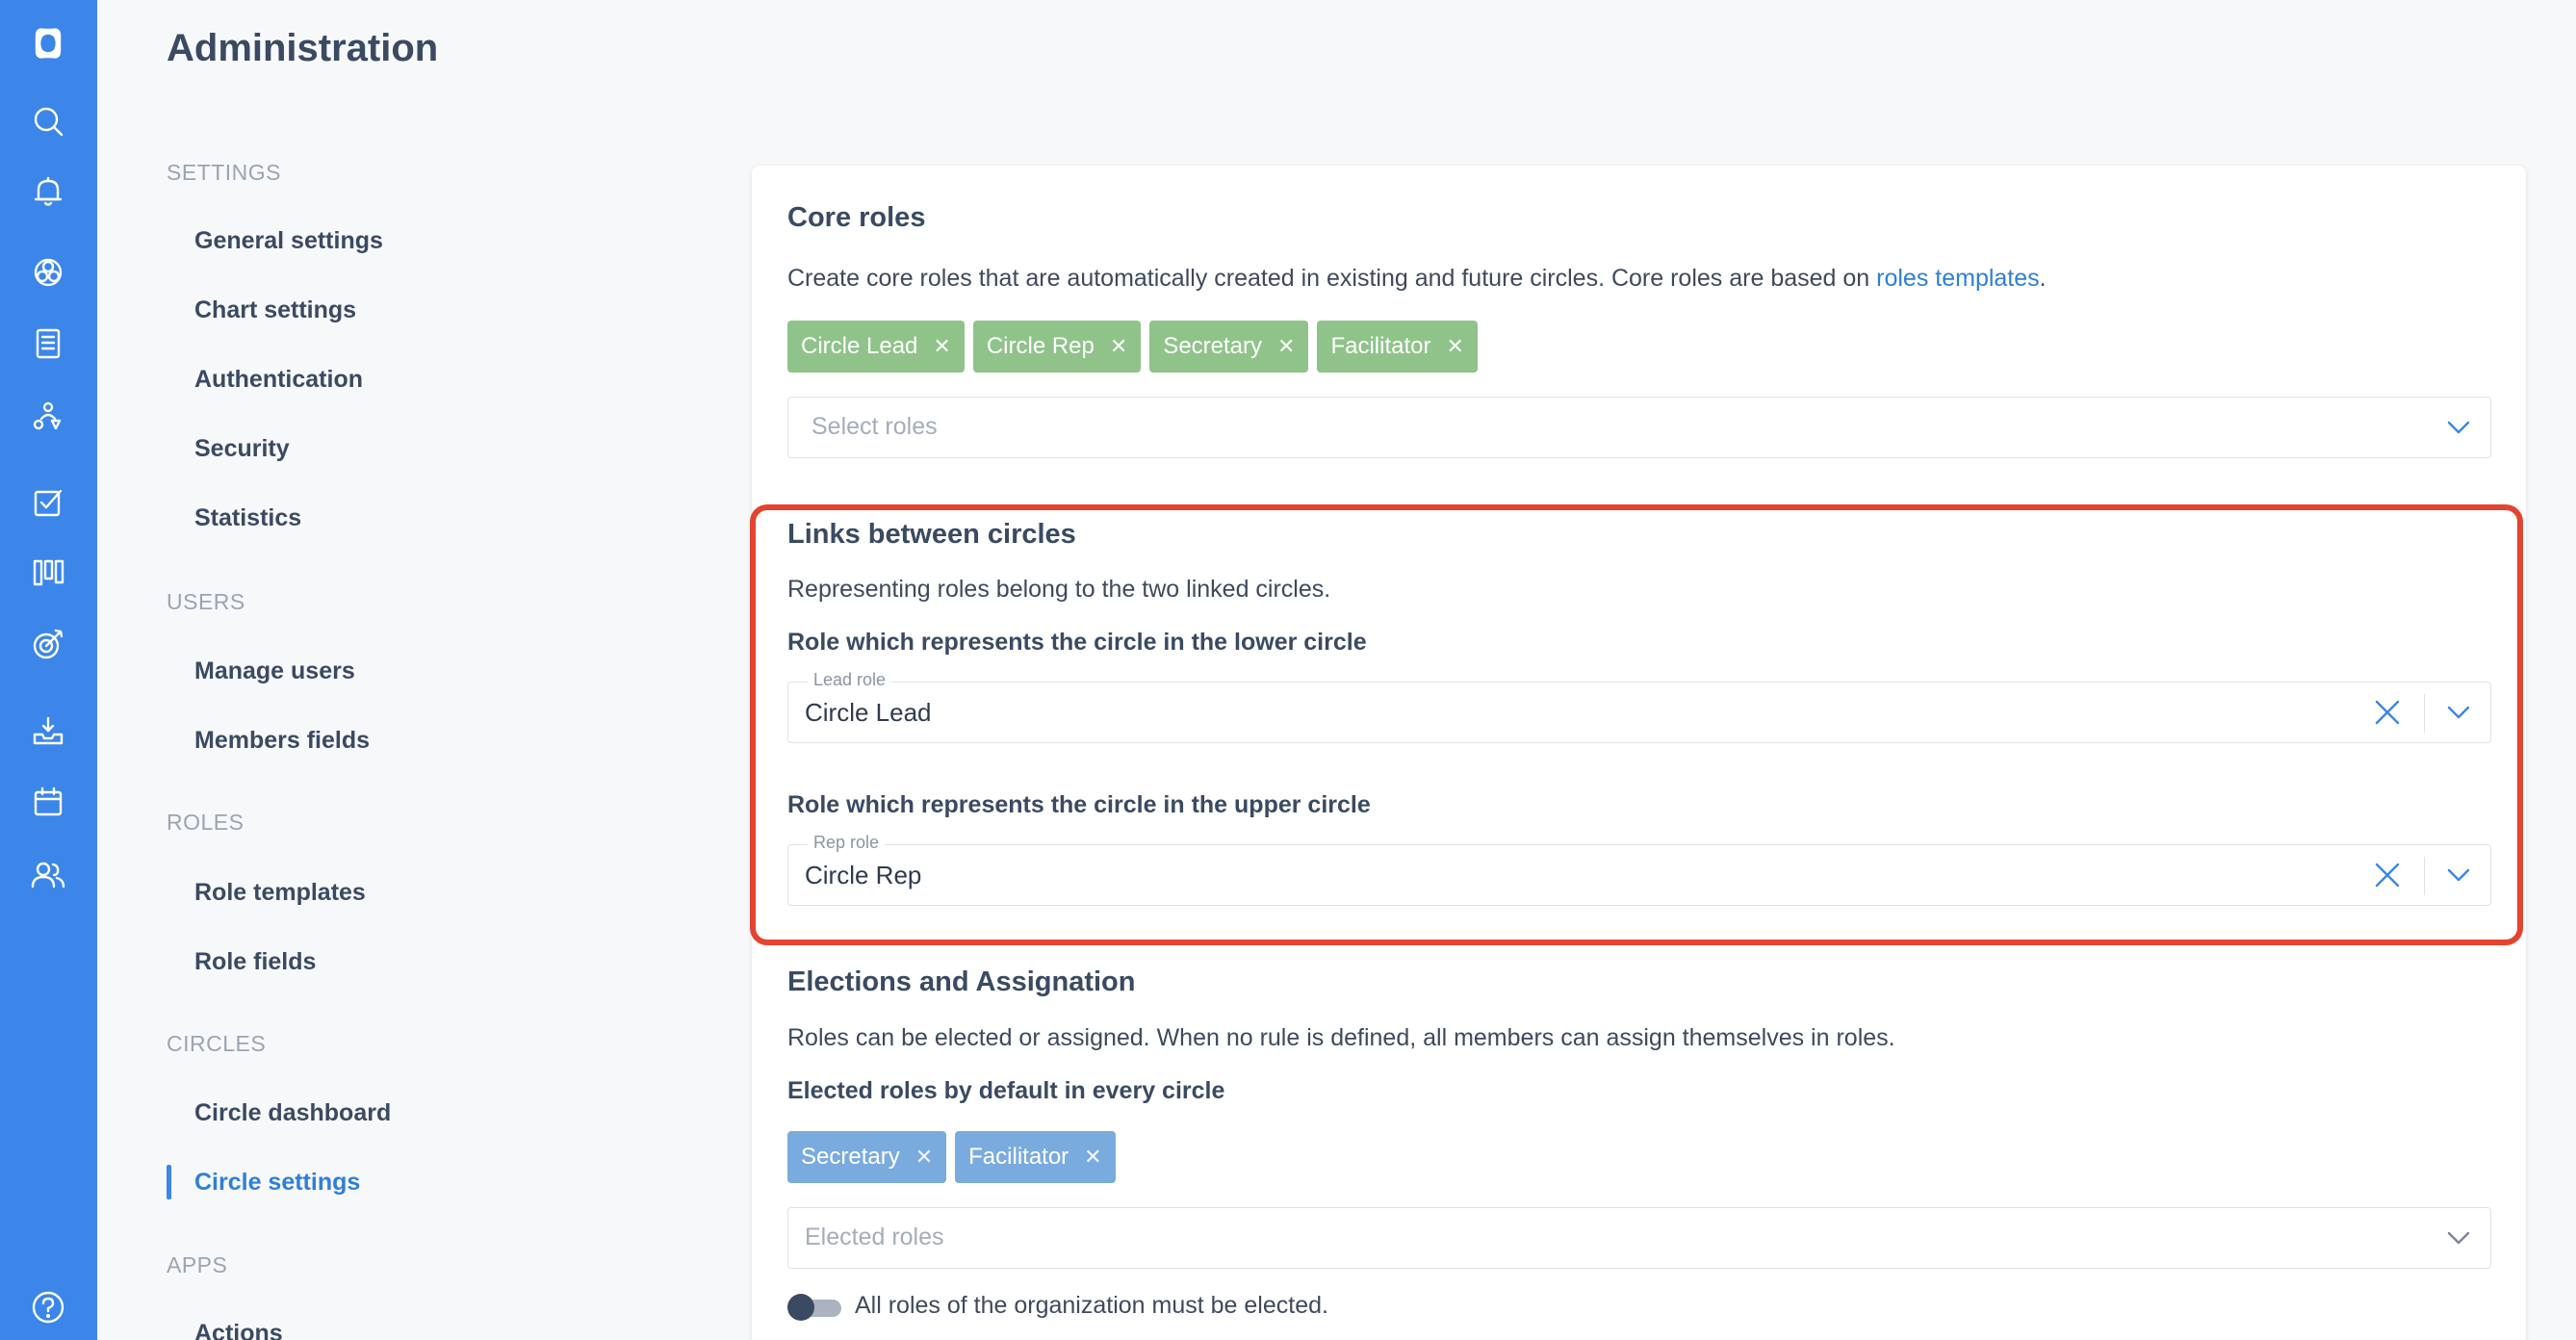 This screenshot has width=2576, height=1340. What do you see at coordinates (206, 602) in the screenshot?
I see `nav-section-users: USERS` at bounding box center [206, 602].